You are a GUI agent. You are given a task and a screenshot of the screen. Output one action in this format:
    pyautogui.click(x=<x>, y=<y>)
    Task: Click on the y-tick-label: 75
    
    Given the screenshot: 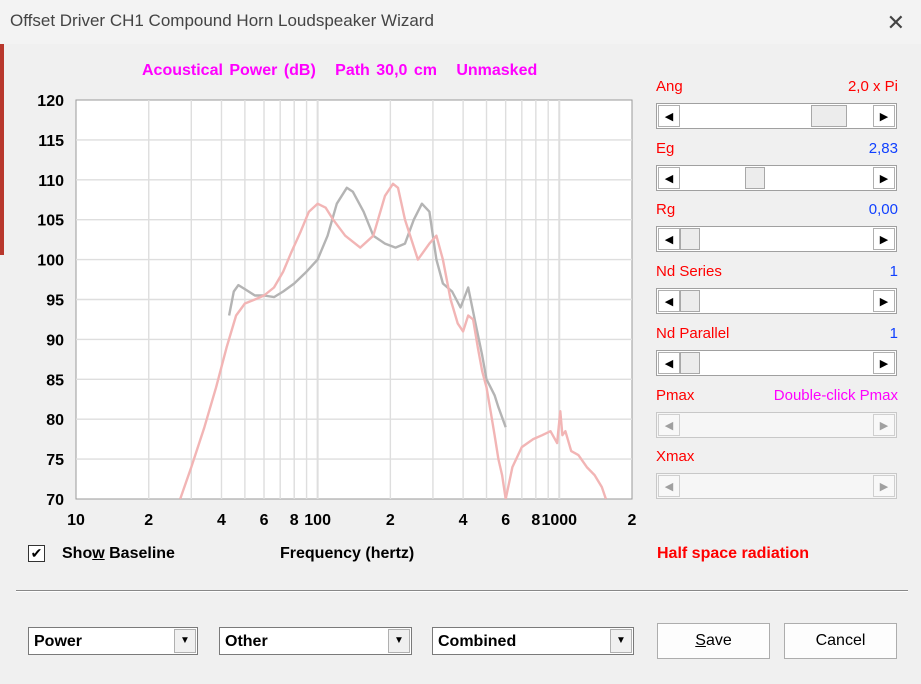 What is the action you would take?
    pyautogui.click(x=55, y=460)
    